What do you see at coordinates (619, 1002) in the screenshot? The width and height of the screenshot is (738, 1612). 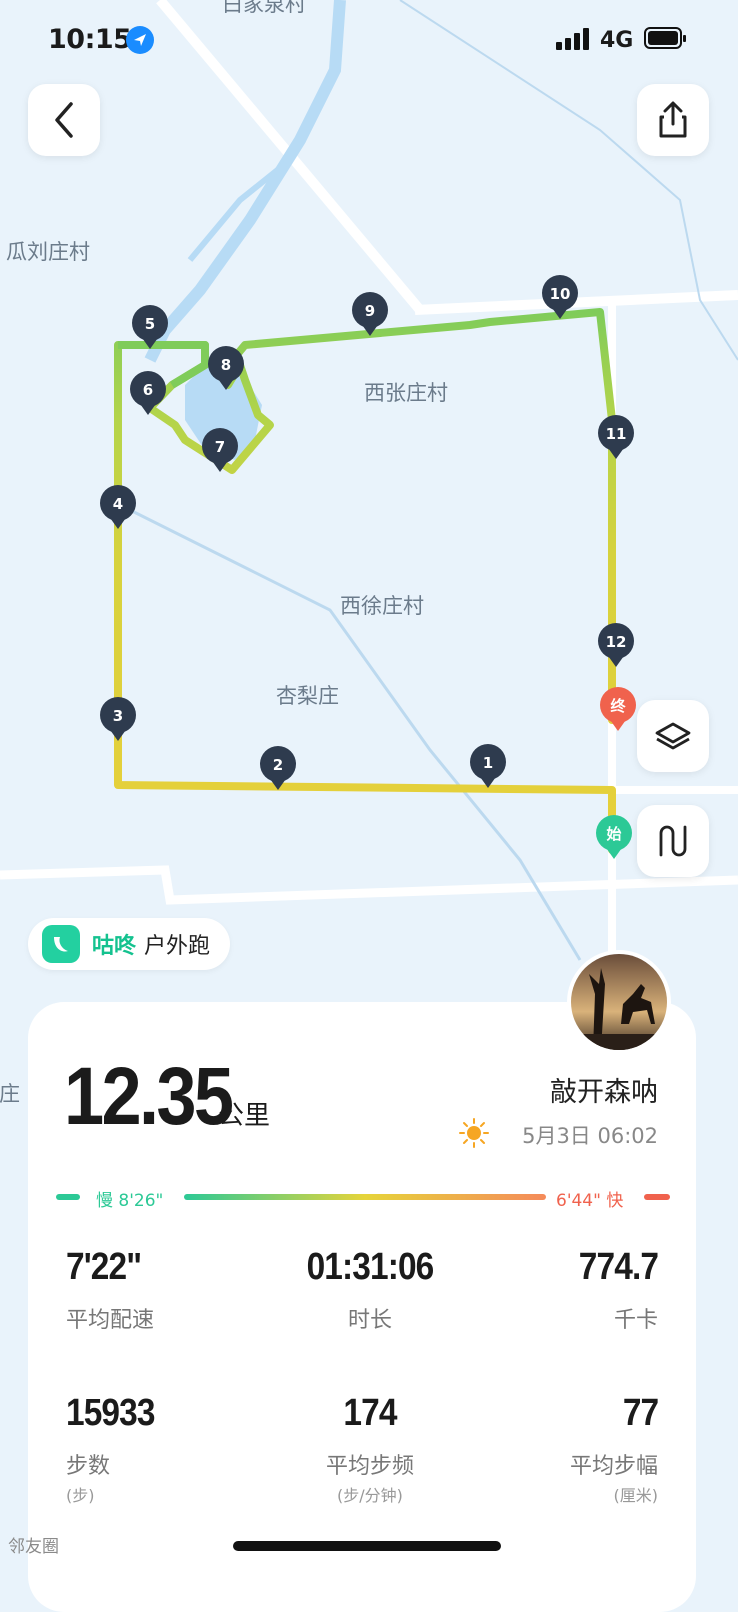 I see `avatar` at bounding box center [619, 1002].